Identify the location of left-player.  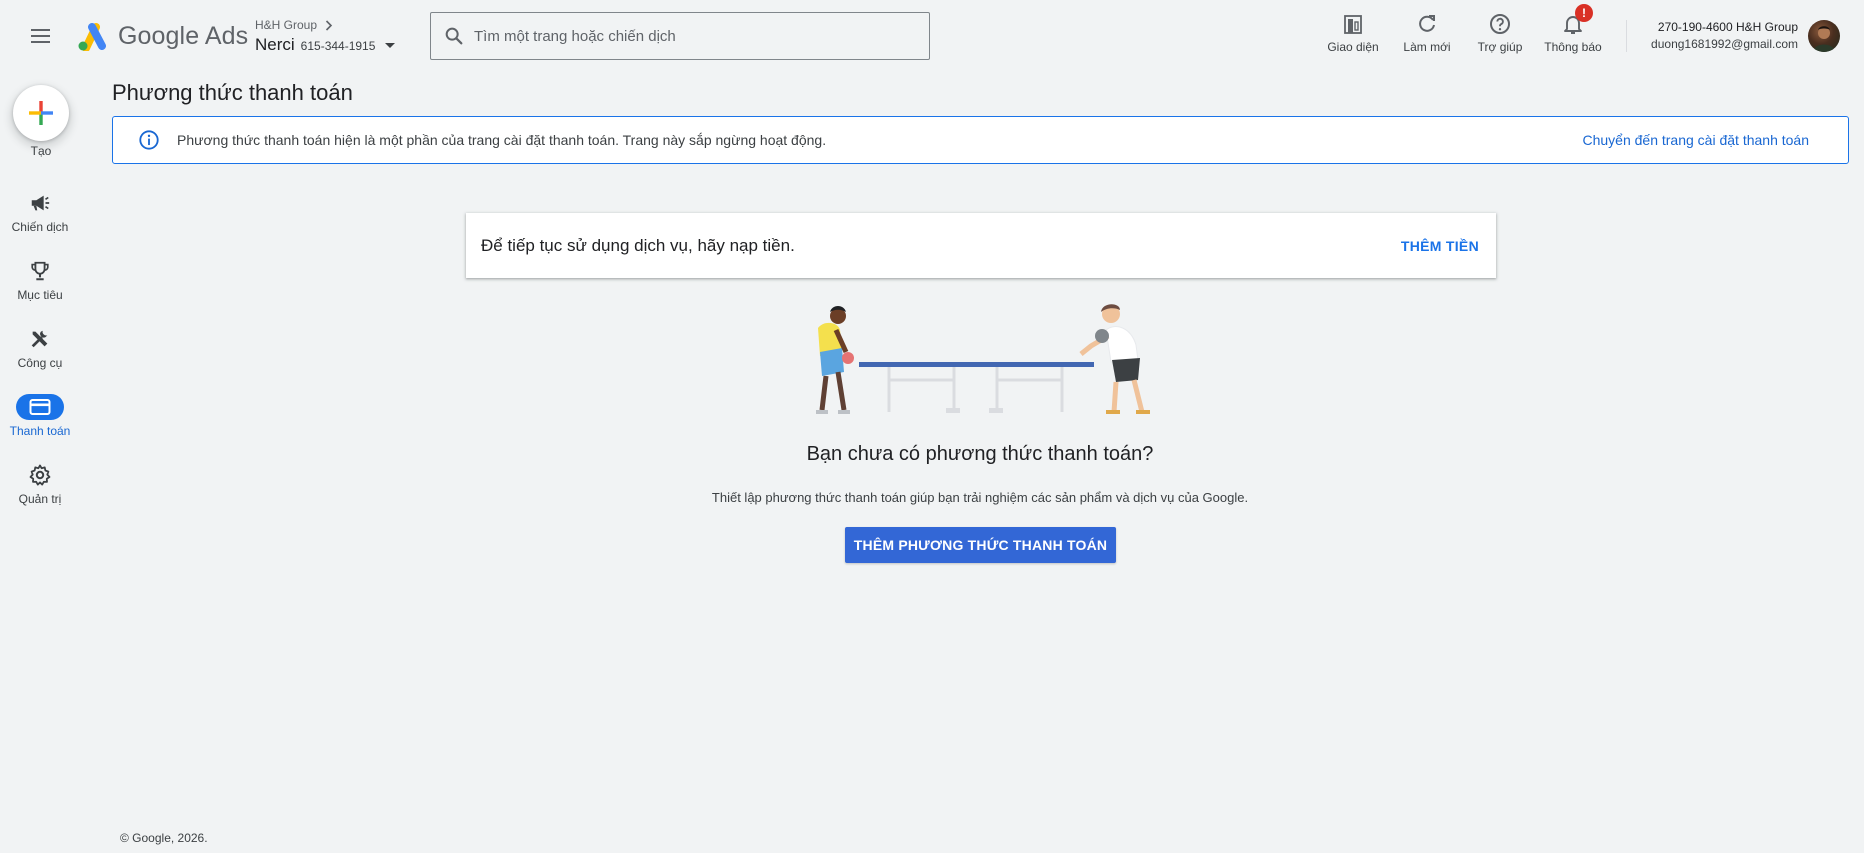
(835, 360).